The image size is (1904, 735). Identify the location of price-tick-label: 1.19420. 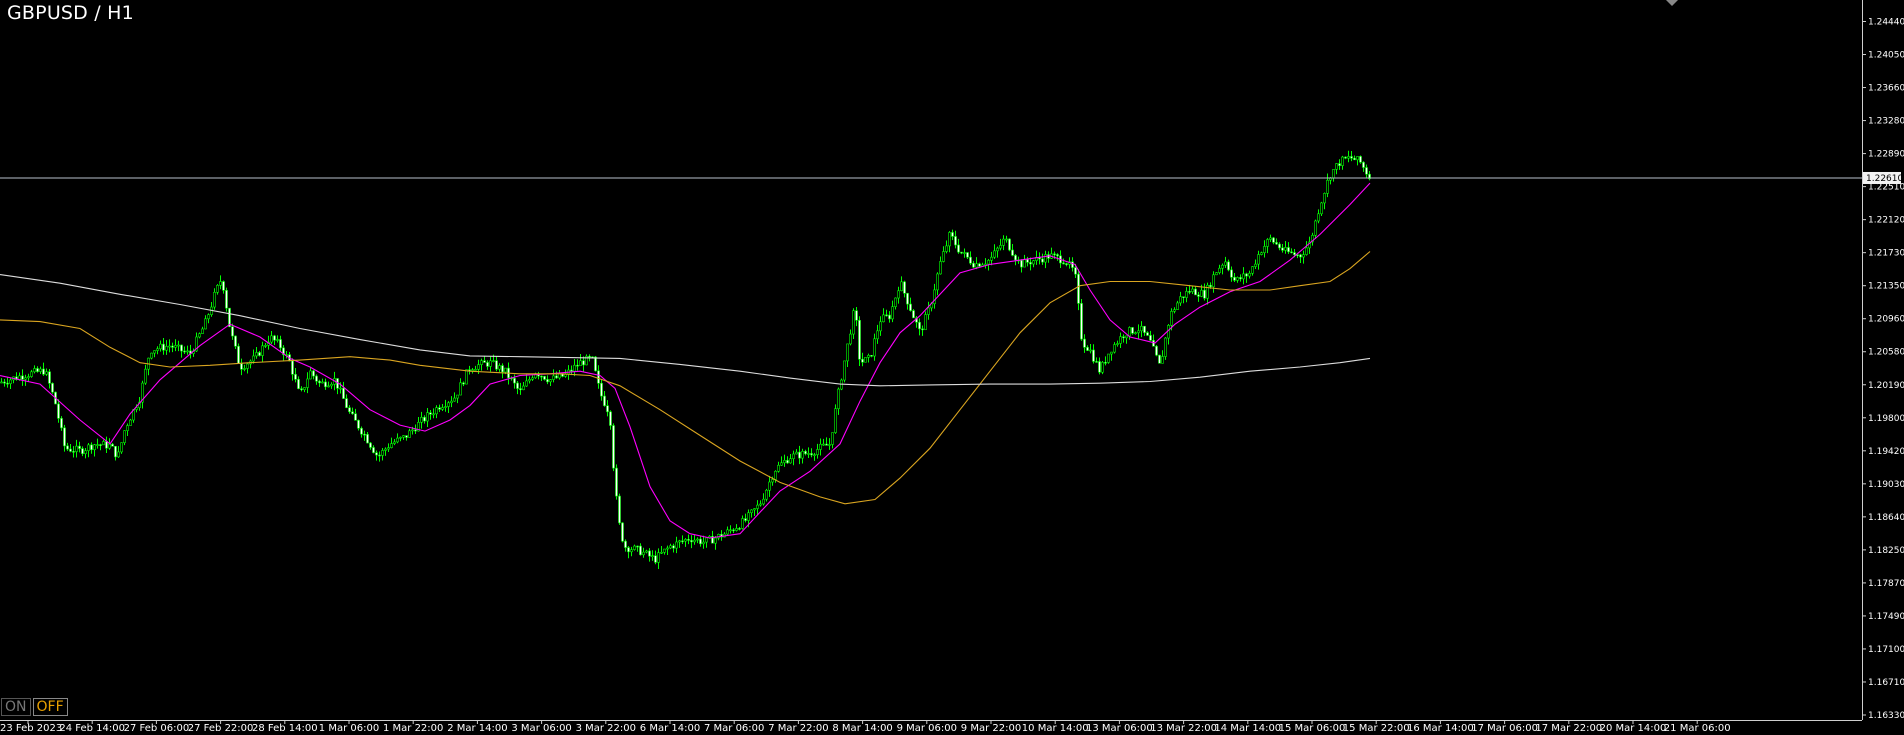
(1886, 452).